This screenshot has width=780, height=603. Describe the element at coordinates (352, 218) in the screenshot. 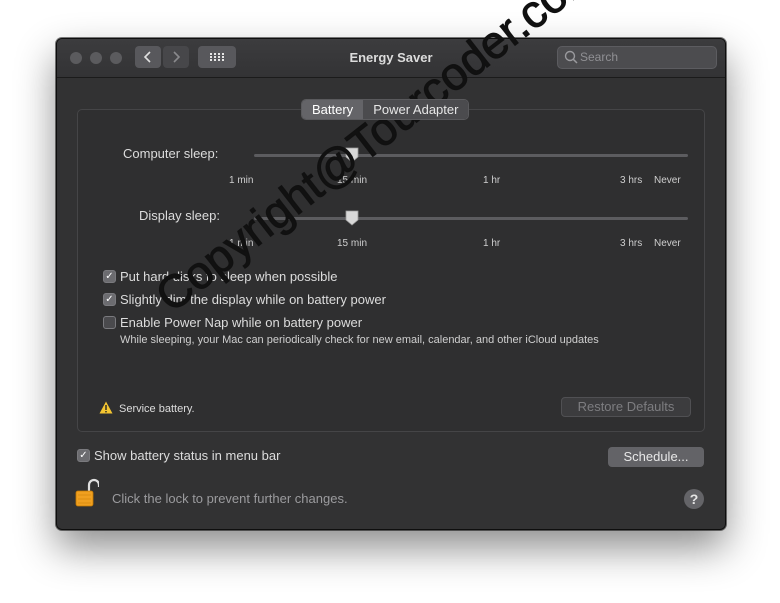

I see `display-sleep-slider-knob` at that location.